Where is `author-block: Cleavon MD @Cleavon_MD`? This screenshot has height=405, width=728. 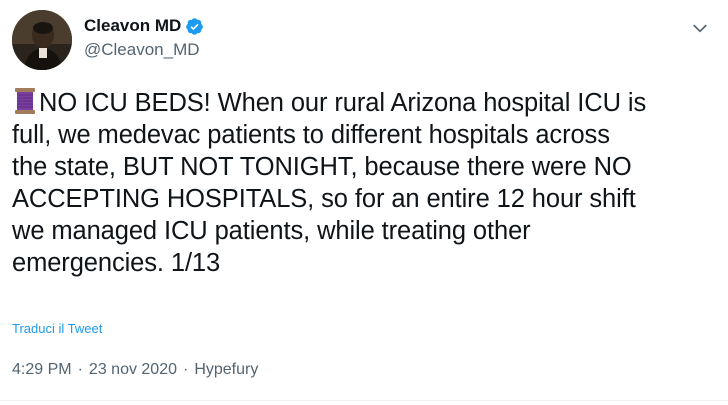
author-block: Cleavon MD @Cleavon_MD is located at coordinates (144, 37).